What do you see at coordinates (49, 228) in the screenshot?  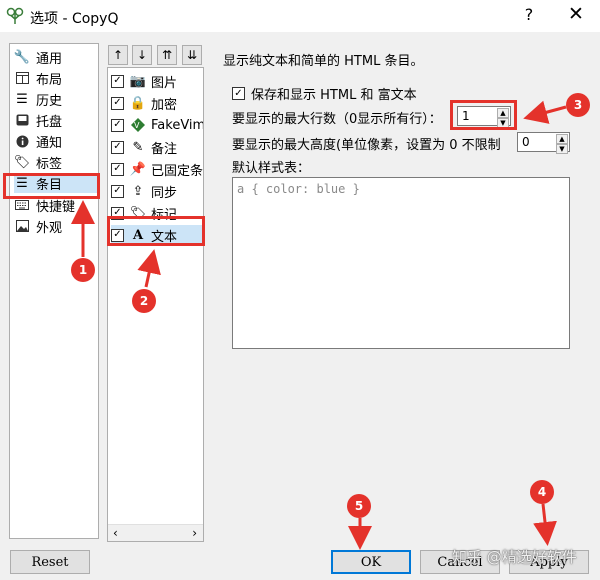 I see `nav-item-label: 外观` at bounding box center [49, 228].